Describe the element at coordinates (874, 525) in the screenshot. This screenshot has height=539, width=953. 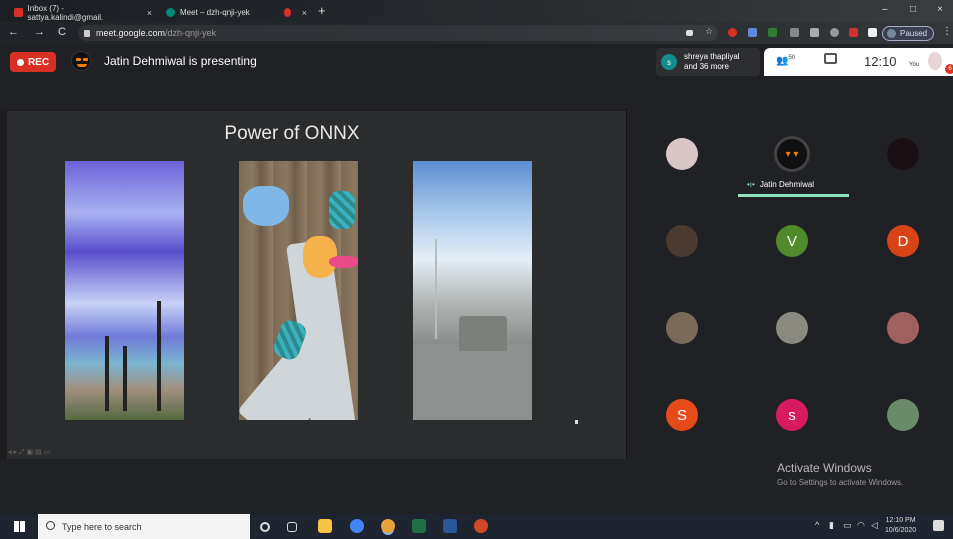
I see `volume-icon: ◁` at that location.